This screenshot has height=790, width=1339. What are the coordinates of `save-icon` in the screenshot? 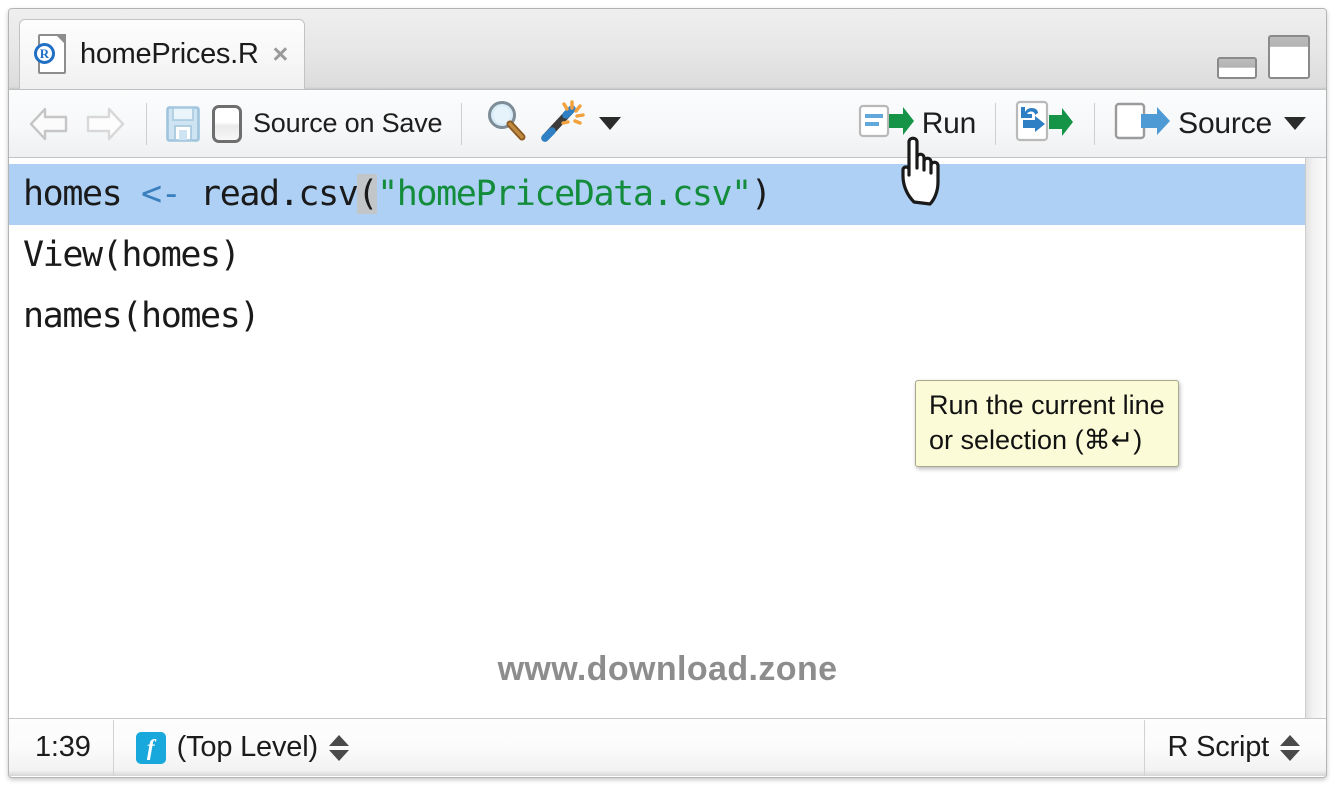 It's located at (183, 123).